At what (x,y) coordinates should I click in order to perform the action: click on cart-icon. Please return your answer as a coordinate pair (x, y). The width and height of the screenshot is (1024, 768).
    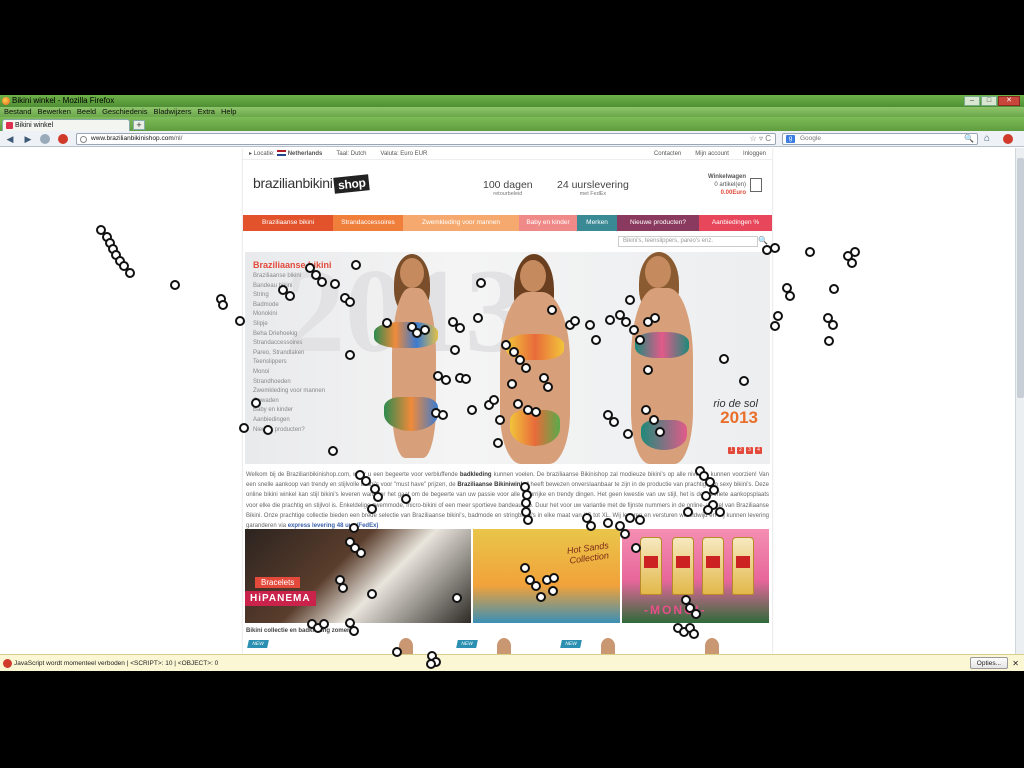
    Looking at the image, I should click on (756, 185).